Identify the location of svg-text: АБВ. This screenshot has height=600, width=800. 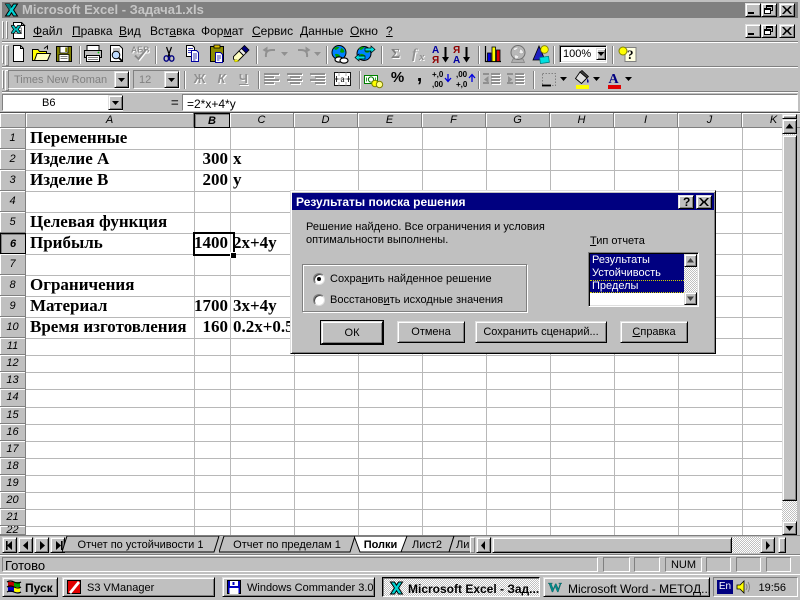
(140, 50).